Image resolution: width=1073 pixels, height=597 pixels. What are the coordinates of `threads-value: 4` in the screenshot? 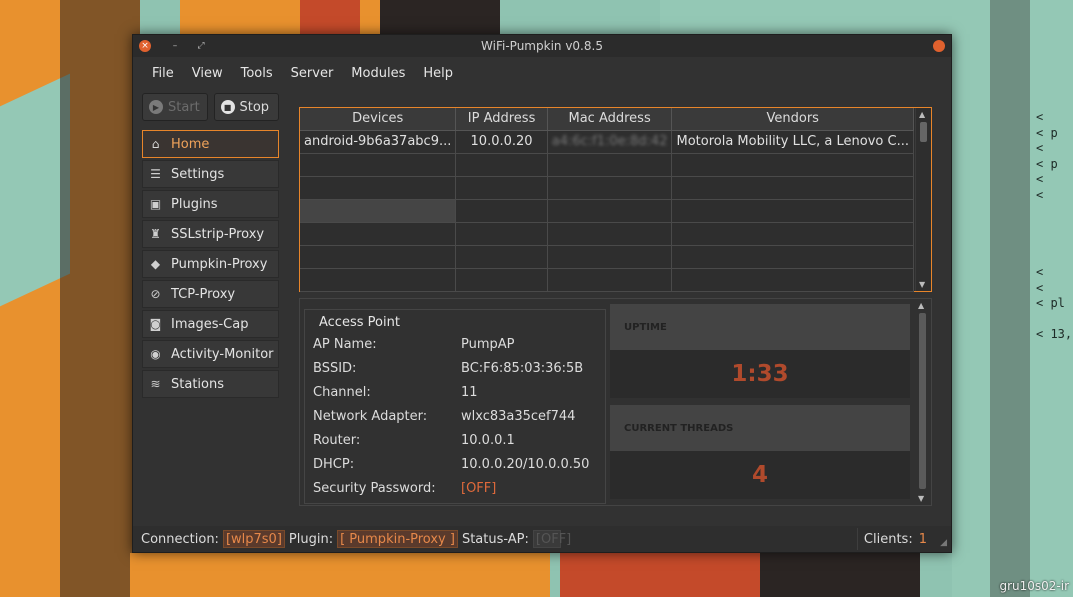 It's located at (759, 475).